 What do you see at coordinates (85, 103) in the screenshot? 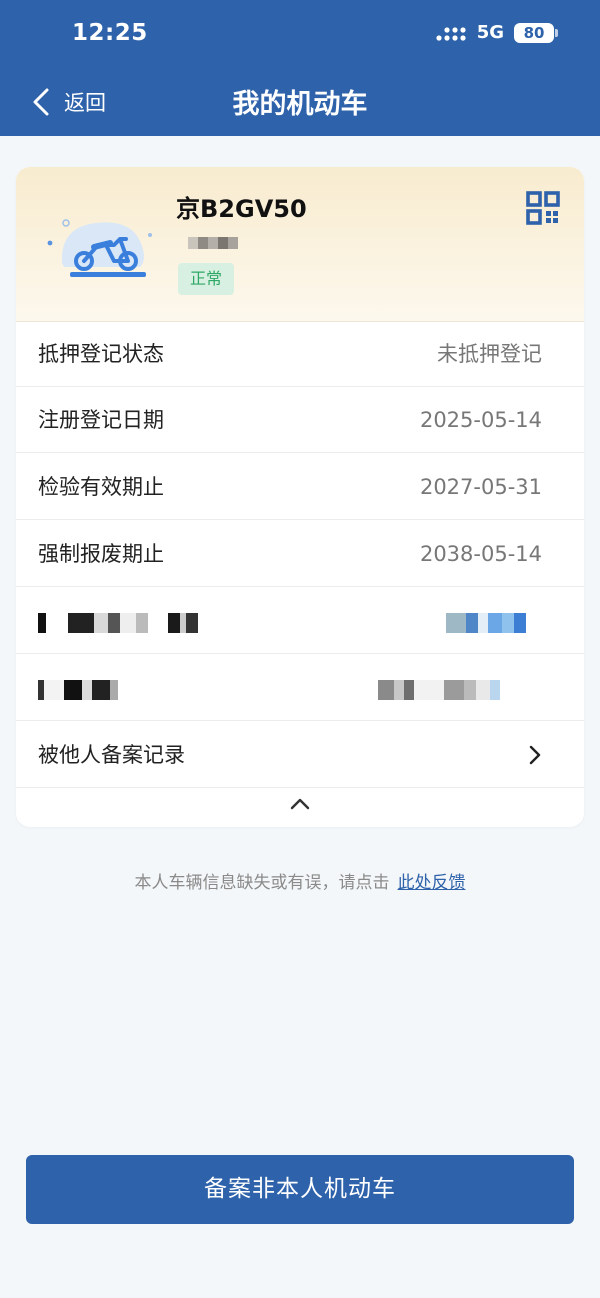
I see `back-label: 返回` at bounding box center [85, 103].